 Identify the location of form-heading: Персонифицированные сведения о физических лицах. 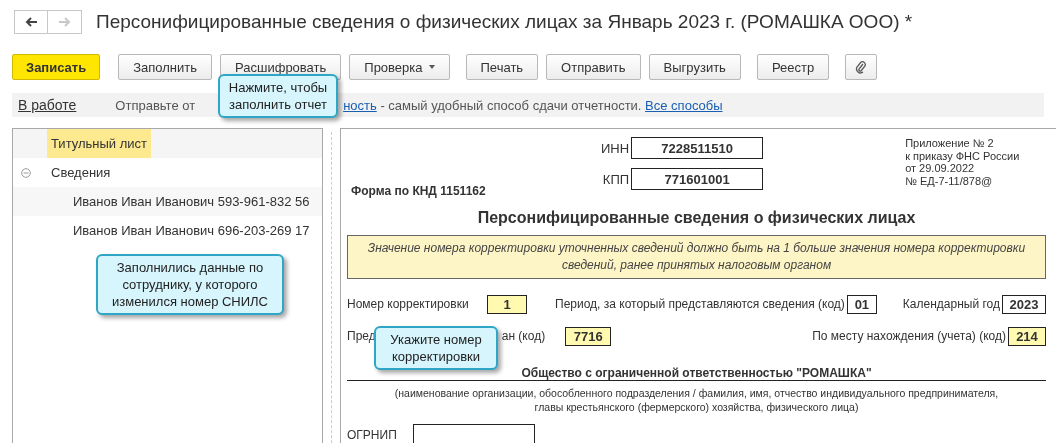
(696, 217).